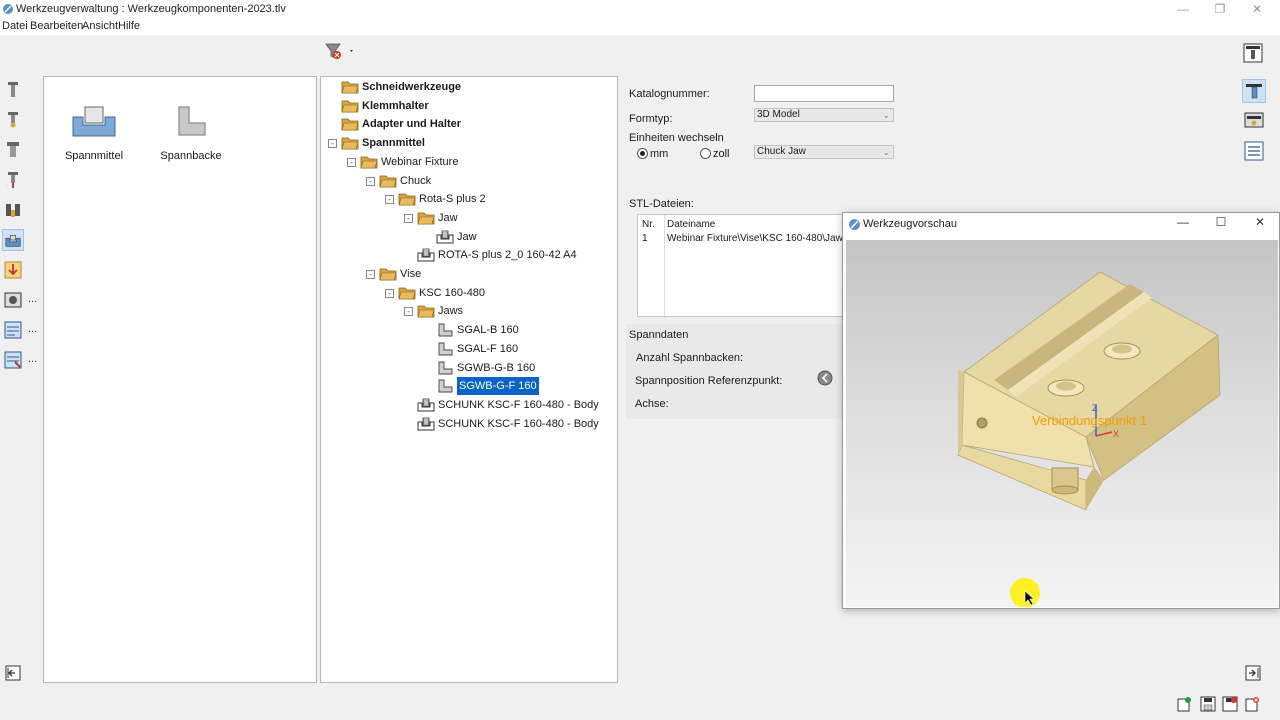  I want to click on fixture-tab, so click(13, 240).